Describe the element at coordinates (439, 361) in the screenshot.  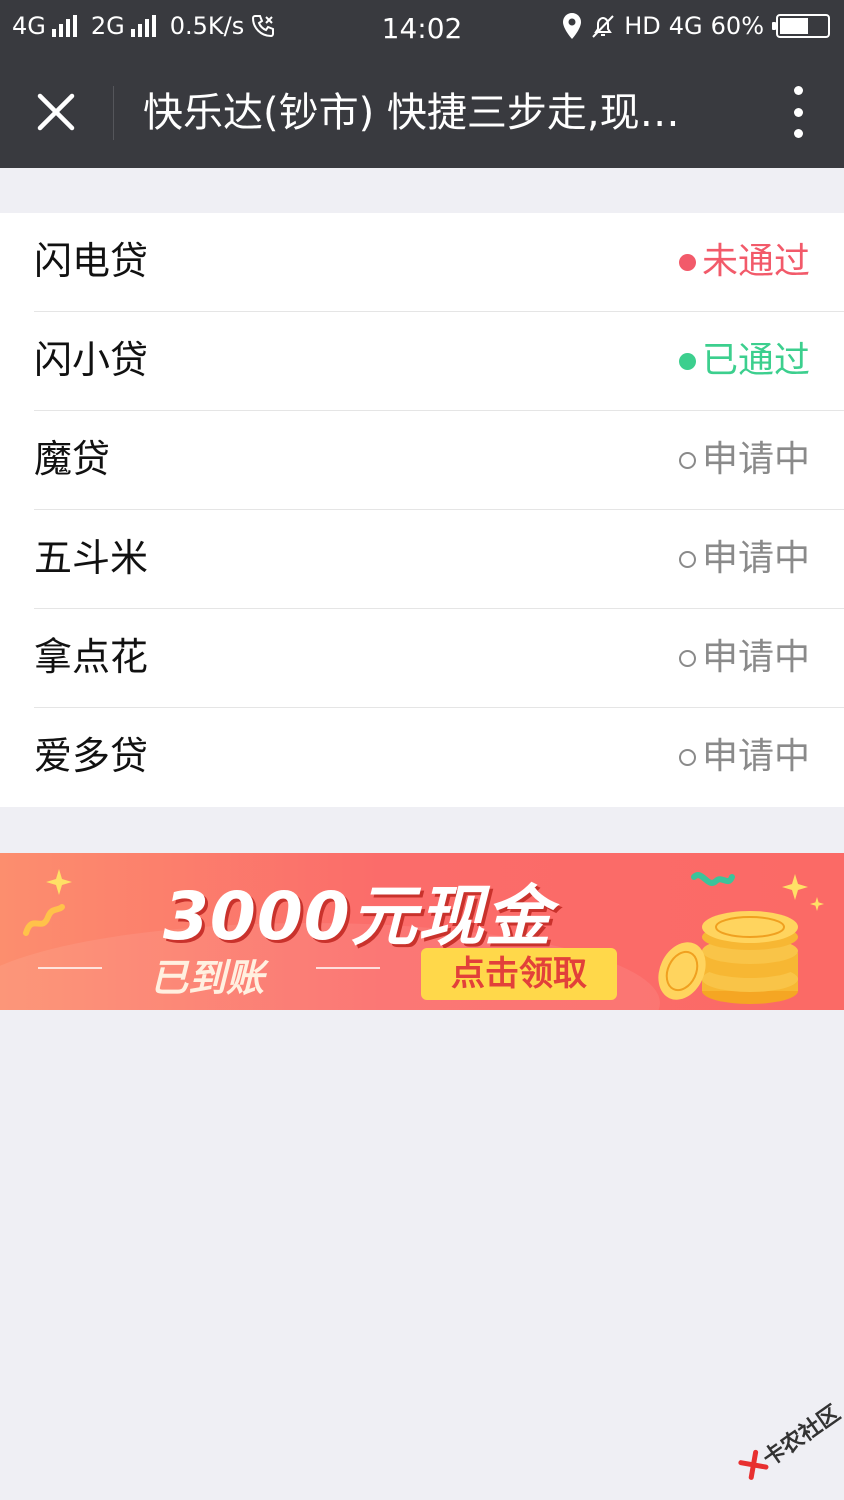
I see `list-item: 闪小贷 已通过` at that location.